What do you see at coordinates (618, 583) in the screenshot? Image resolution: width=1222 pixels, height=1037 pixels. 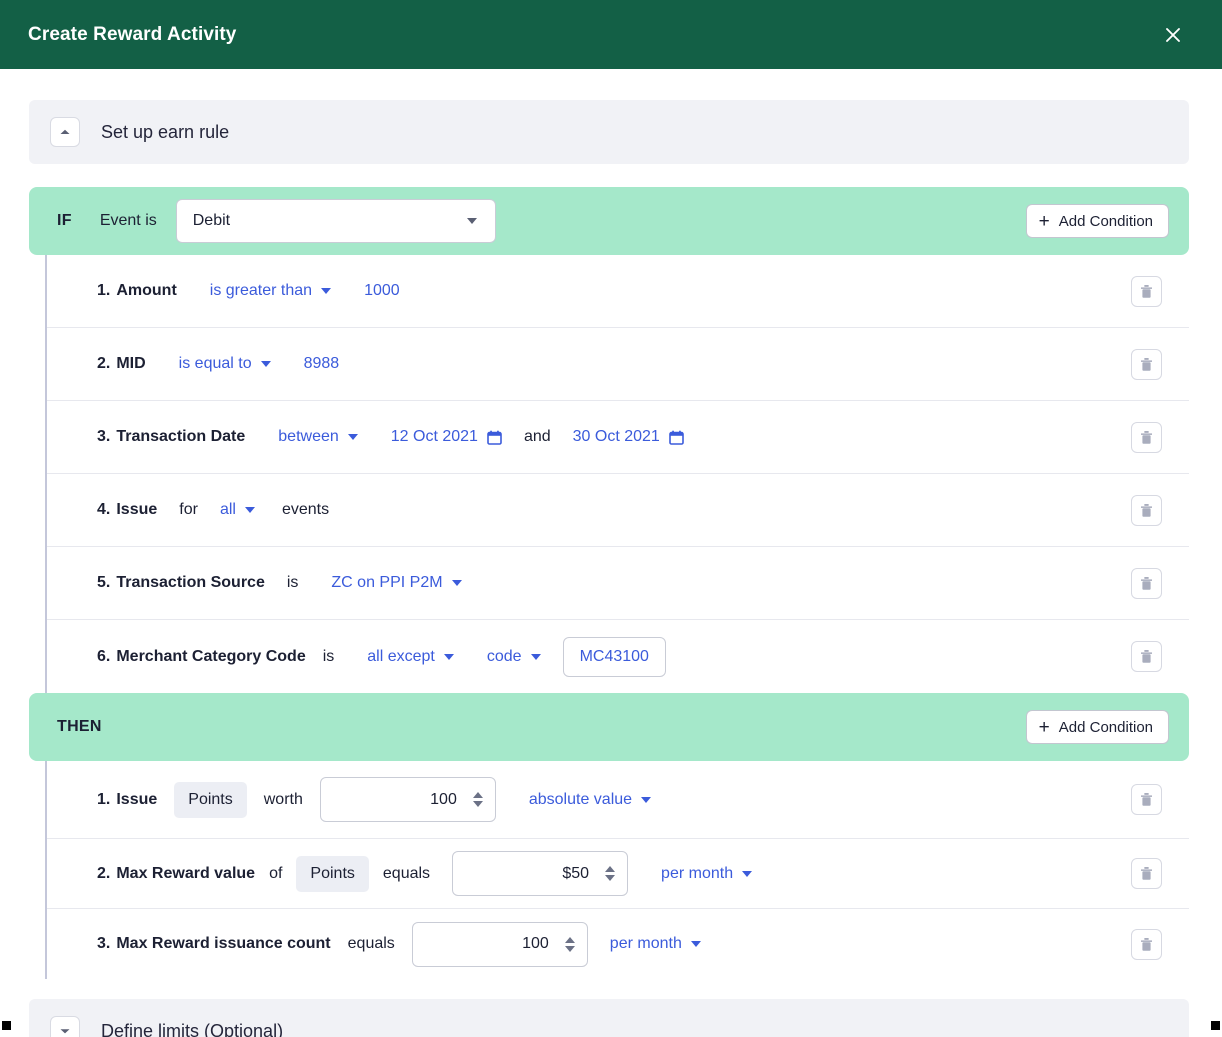 I see `condition-row-transaction-source: 5. Transaction Source is ZC on PPI P2M` at bounding box center [618, 583].